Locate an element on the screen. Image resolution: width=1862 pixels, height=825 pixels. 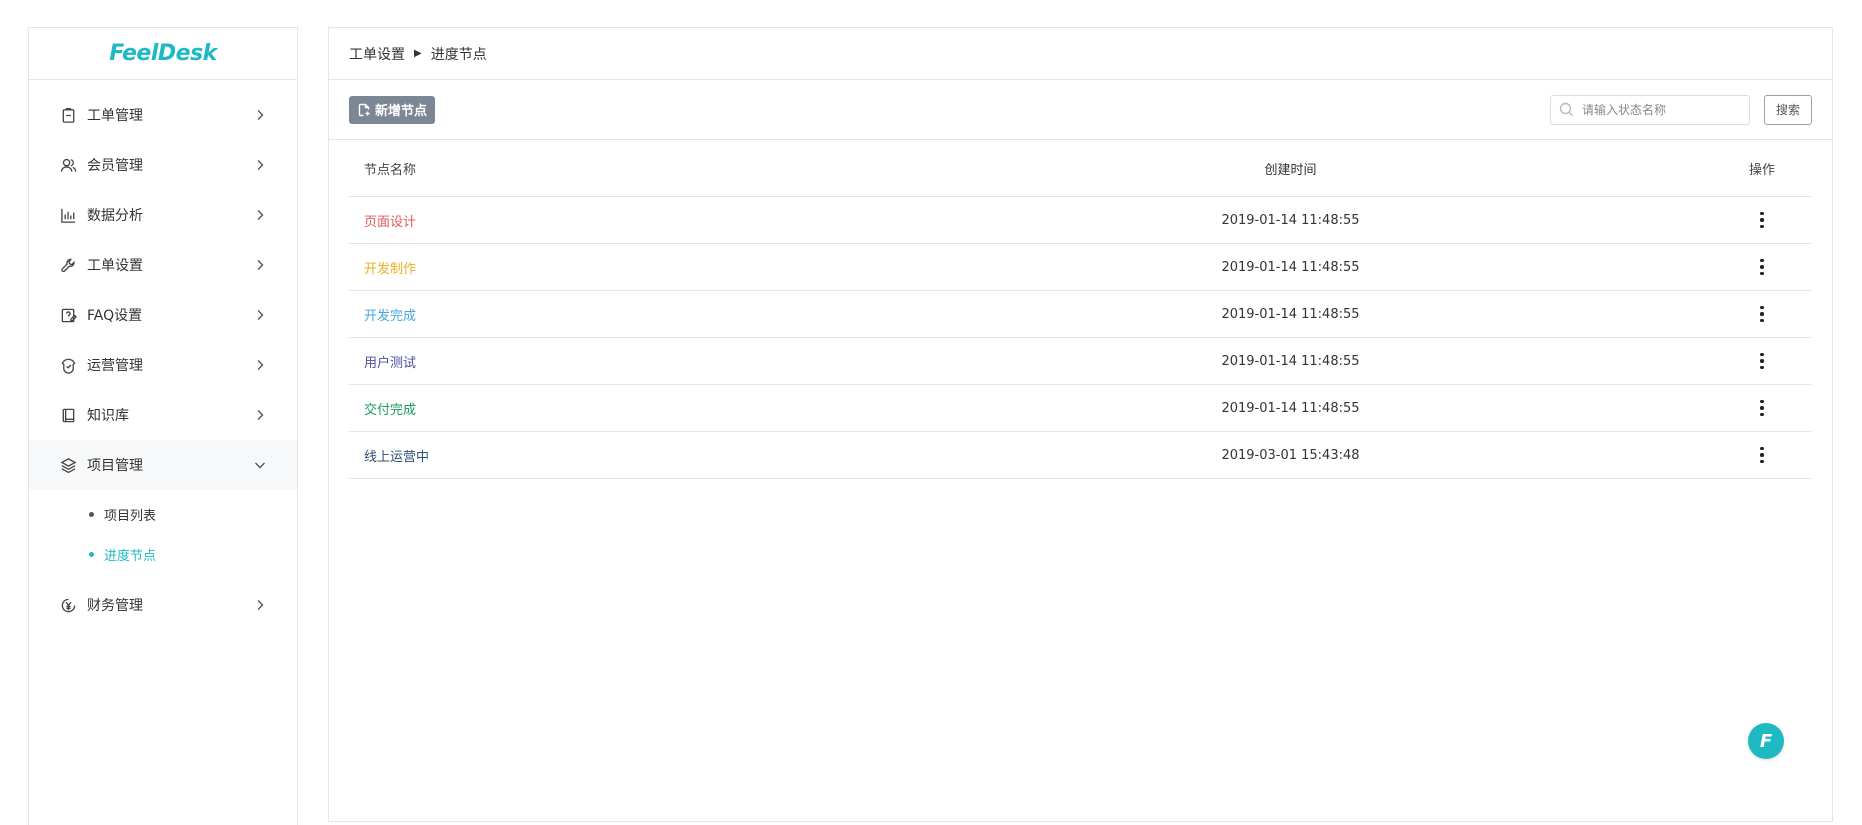
table-header: 节点名称 创建时间 操作 is located at coordinates (1080, 168).